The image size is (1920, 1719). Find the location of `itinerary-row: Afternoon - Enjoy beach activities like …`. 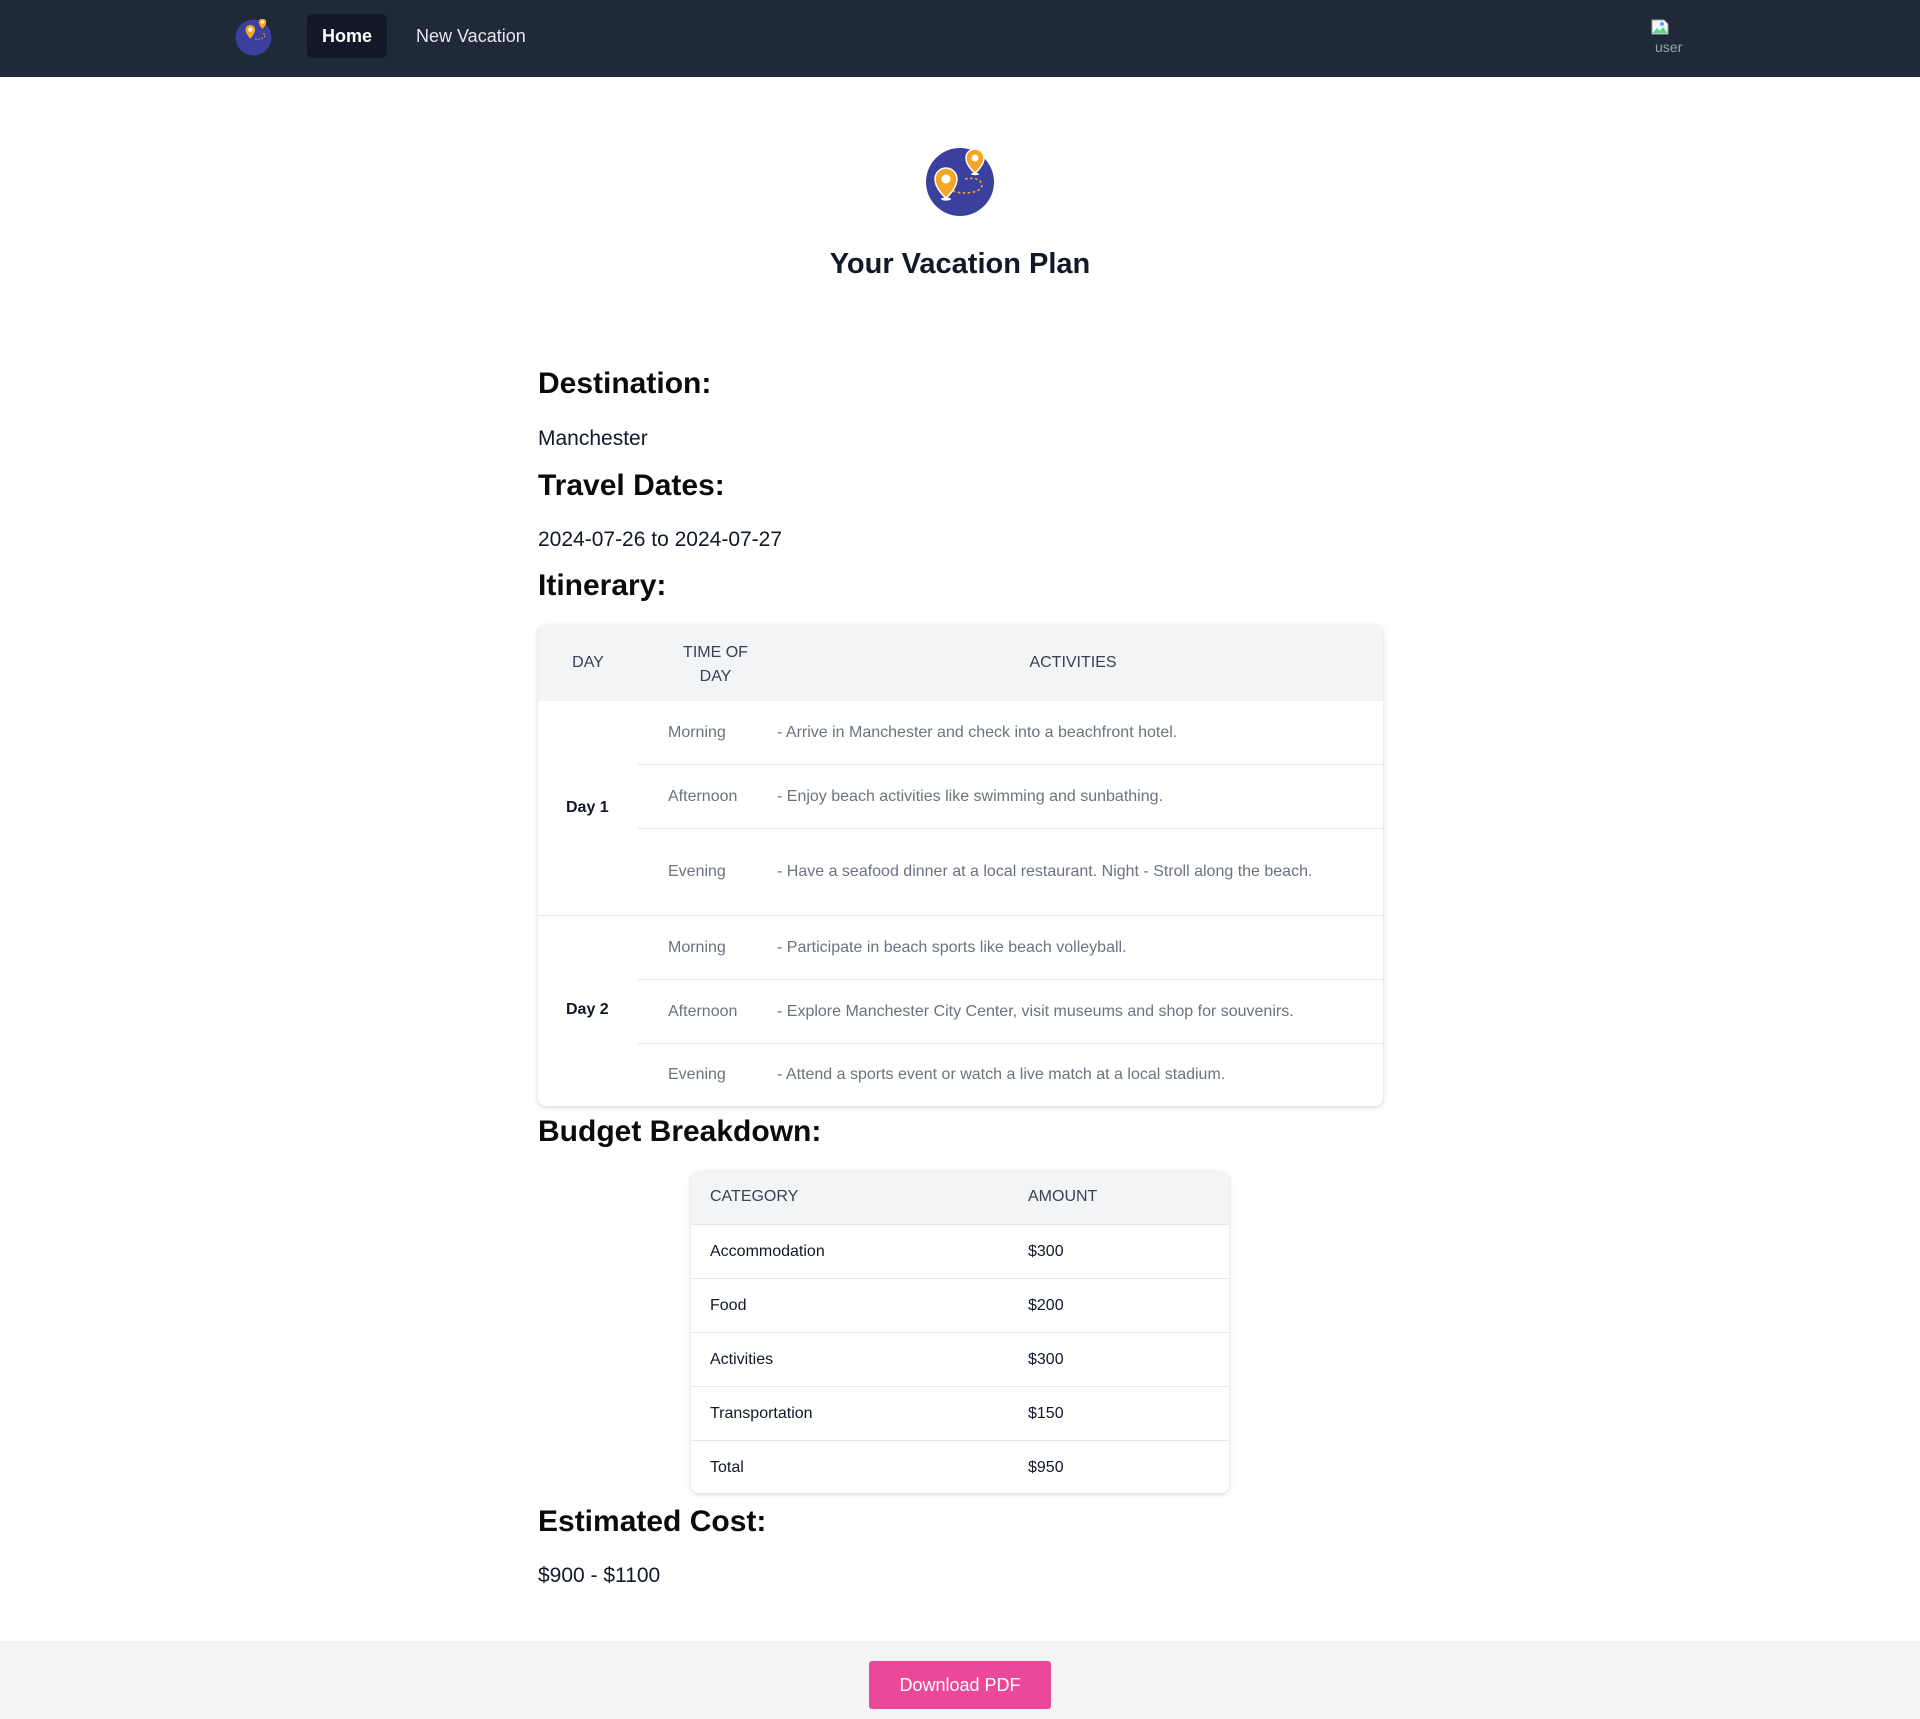

itinerary-row: Afternoon - Enjoy beach activities like … is located at coordinates (1010, 796).